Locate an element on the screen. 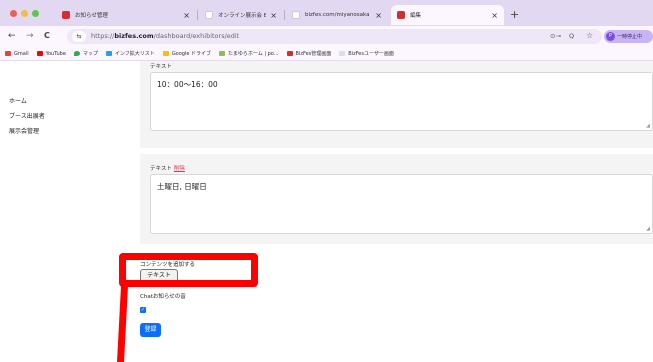  tab-title: bizfes.com/miyanosaka is located at coordinates (337, 15).